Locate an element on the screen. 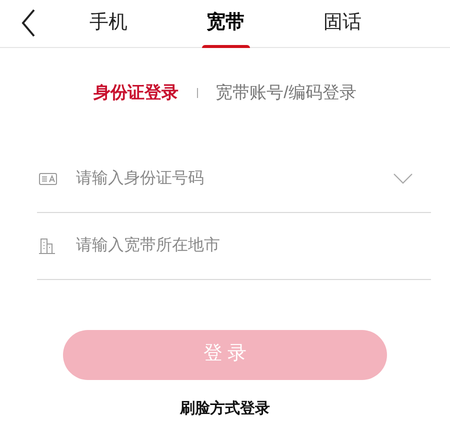  tab: 固话 is located at coordinates (342, 24).